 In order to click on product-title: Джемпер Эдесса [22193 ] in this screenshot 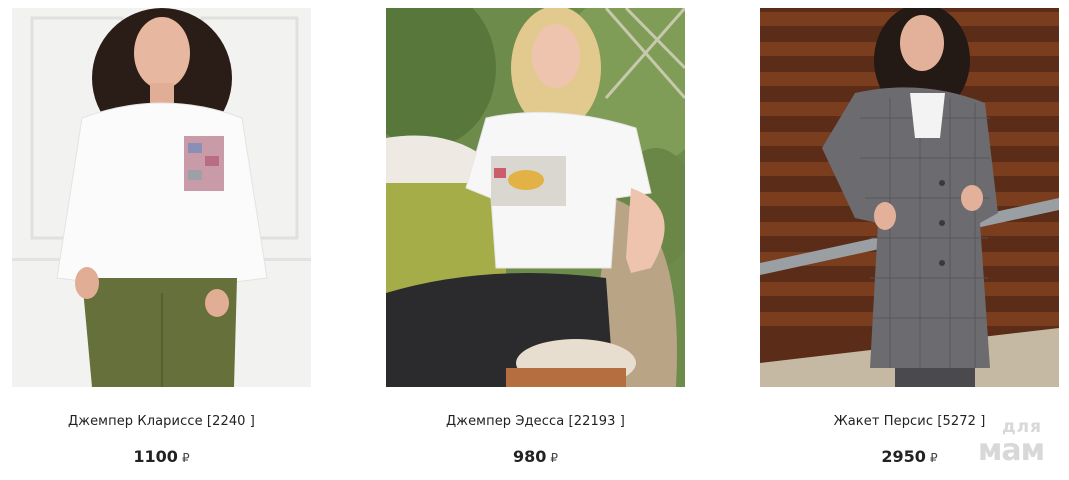, I will do `click(535, 422)`.